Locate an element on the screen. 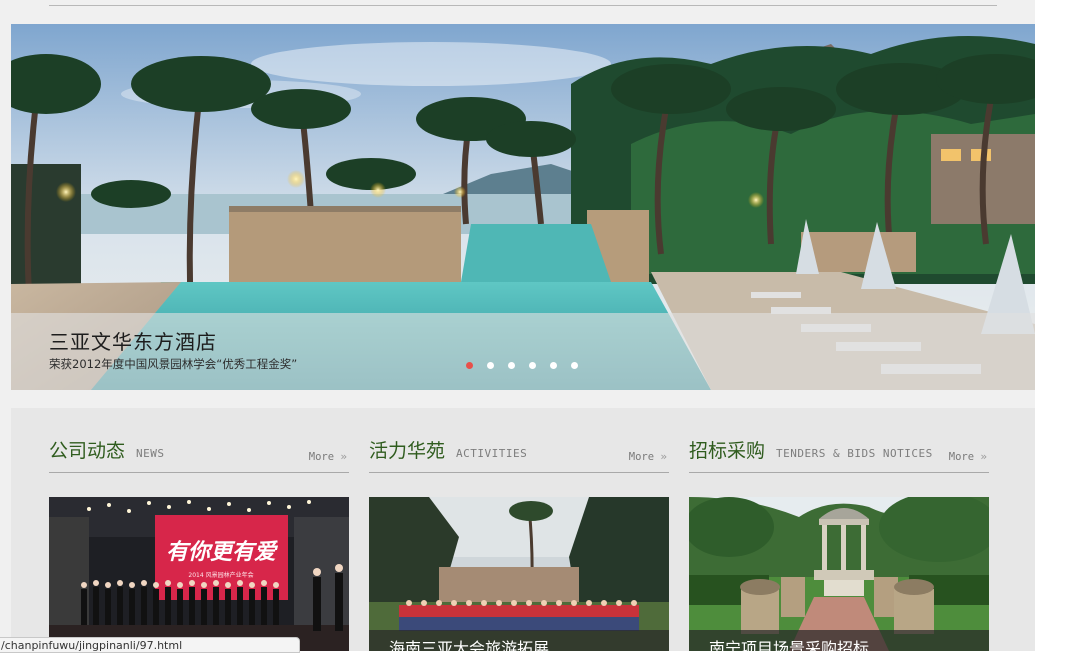  column-en-label: TENDERS & BIDS NOTICES is located at coordinates (854, 453).